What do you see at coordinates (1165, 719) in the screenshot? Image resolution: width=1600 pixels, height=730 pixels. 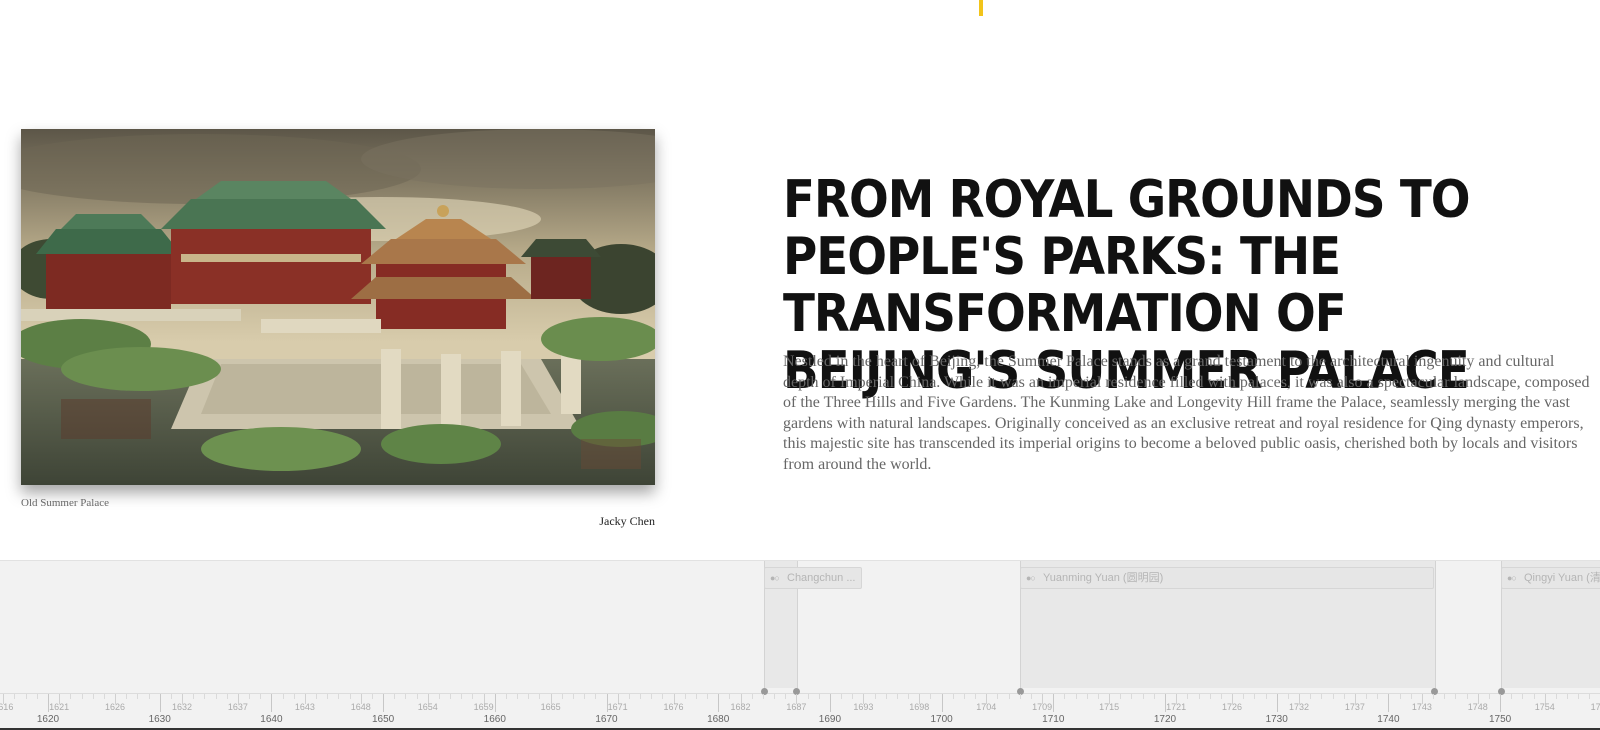 I see `major-year-label: 1720` at bounding box center [1165, 719].